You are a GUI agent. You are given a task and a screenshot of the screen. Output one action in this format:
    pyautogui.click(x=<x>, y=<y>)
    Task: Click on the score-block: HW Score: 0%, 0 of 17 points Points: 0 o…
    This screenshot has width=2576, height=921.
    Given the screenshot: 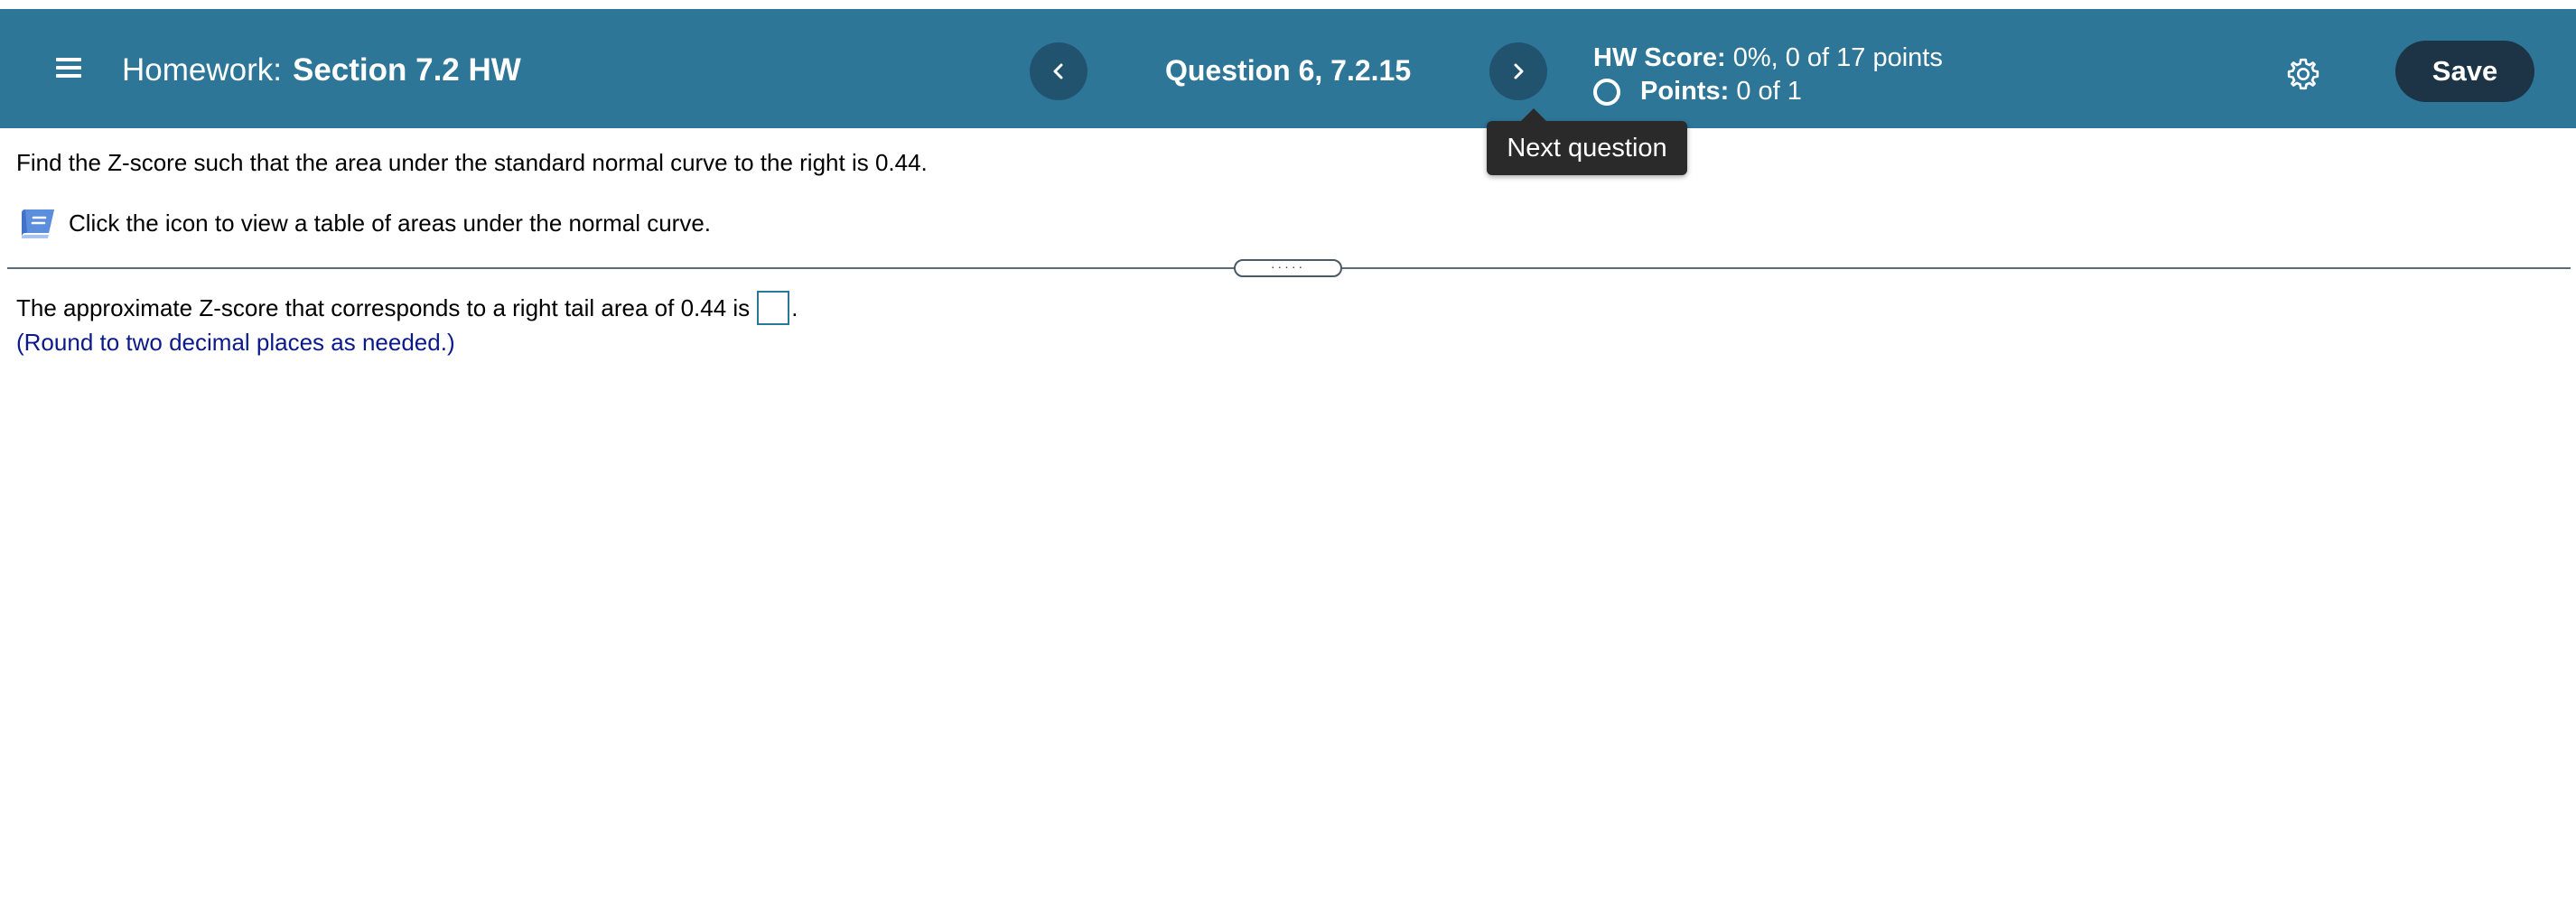 What is the action you would take?
    pyautogui.click(x=1768, y=75)
    